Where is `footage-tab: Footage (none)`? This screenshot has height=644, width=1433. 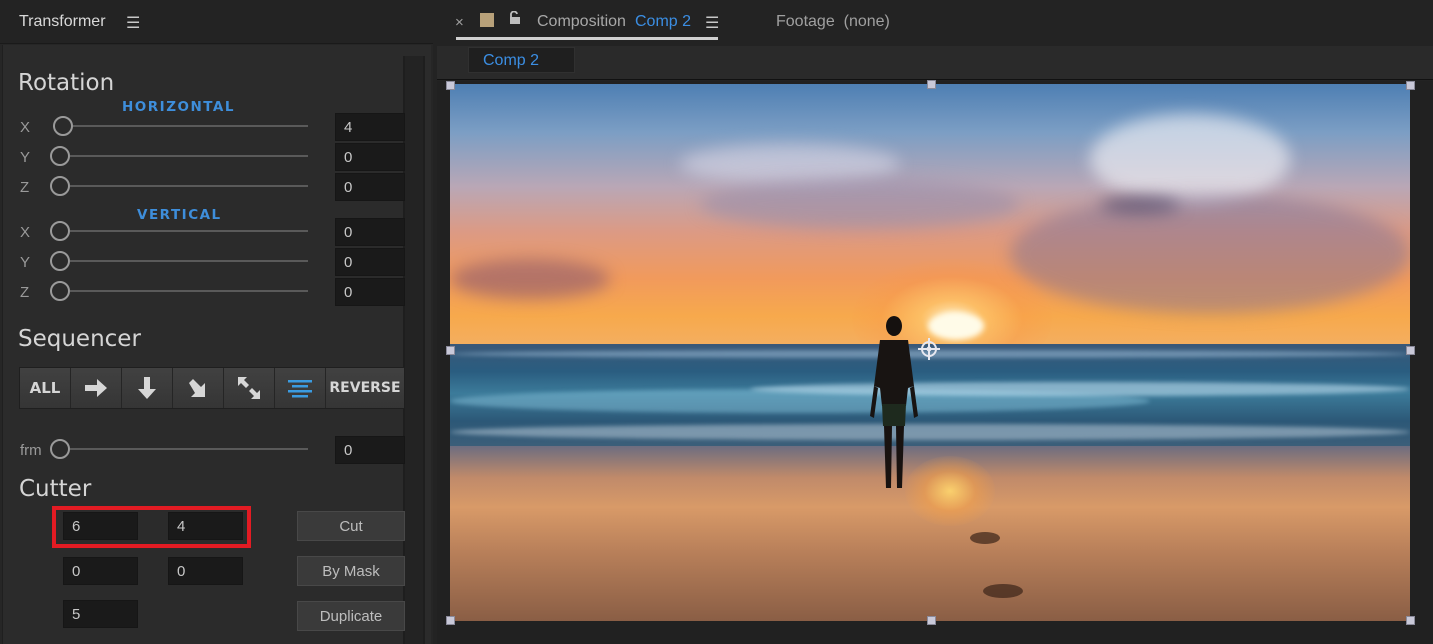 footage-tab: Footage (none) is located at coordinates (833, 22).